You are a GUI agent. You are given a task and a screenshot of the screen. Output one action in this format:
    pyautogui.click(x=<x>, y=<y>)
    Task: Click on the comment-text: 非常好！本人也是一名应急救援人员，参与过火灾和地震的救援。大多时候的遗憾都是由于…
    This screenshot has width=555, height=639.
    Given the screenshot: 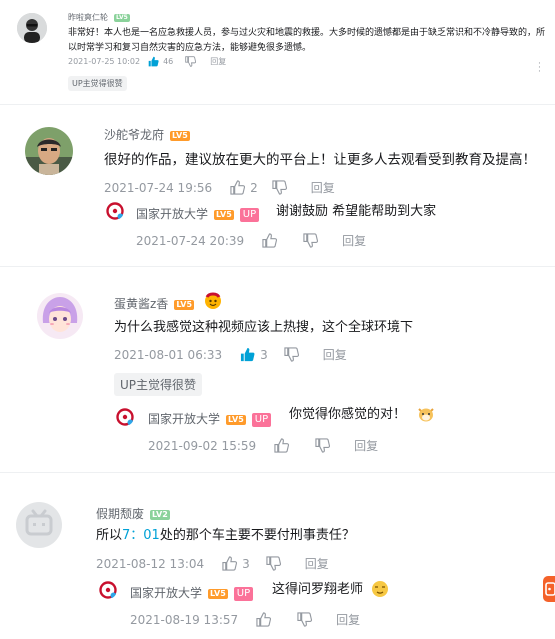 What is the action you would take?
    pyautogui.click(x=307, y=40)
    